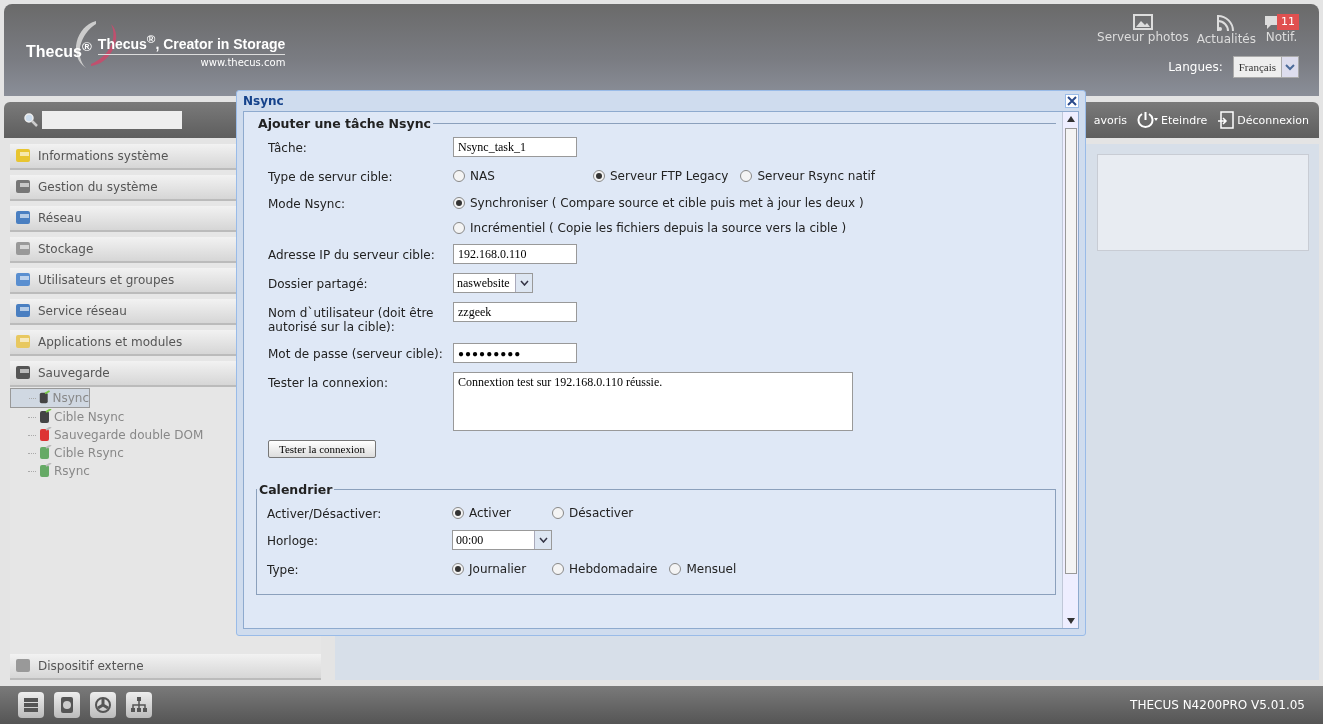 The image size is (1323, 724). Describe the element at coordinates (703, 569) in the screenshot. I see `radio-option: Mensuel` at that location.